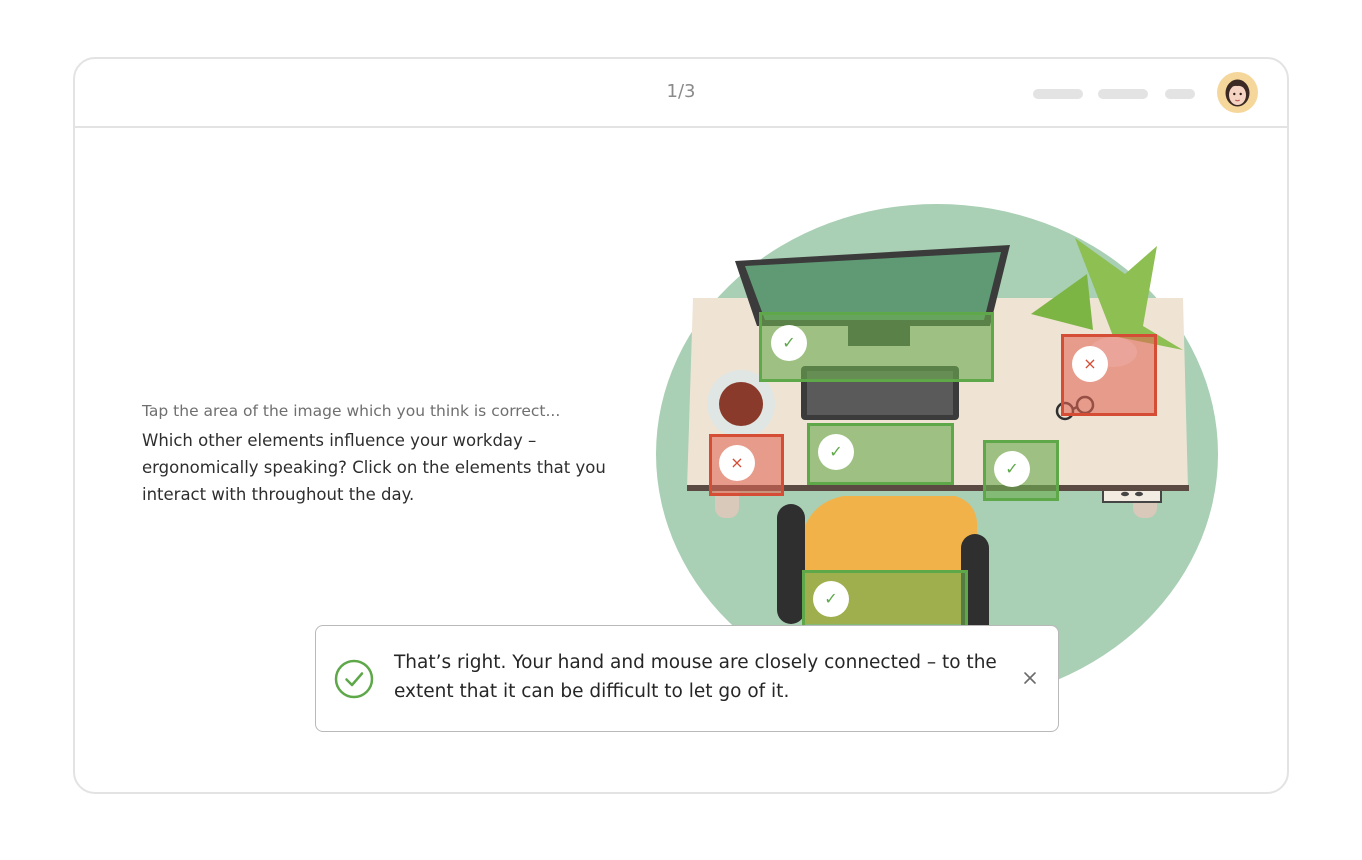 The image size is (1362, 860). I want to click on hotspot-keyboard: ✓, so click(880, 454).